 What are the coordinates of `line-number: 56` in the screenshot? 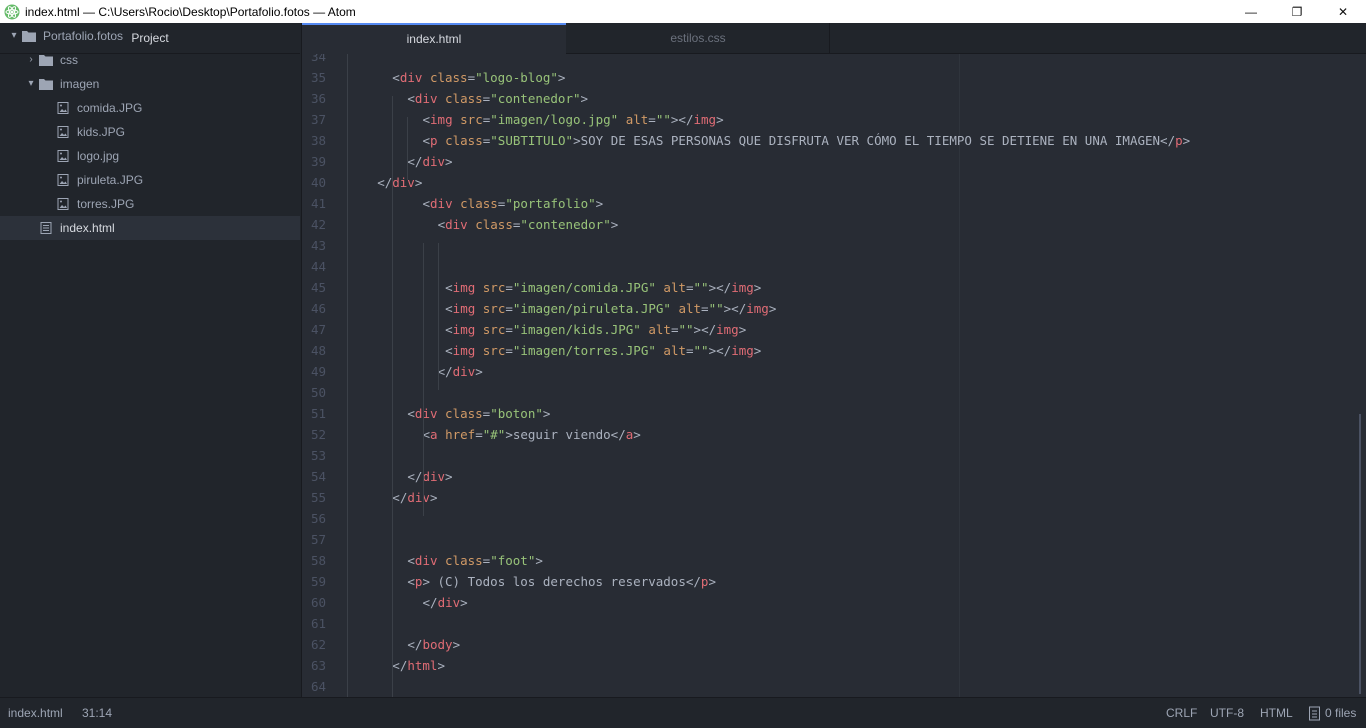 It's located at (318, 518).